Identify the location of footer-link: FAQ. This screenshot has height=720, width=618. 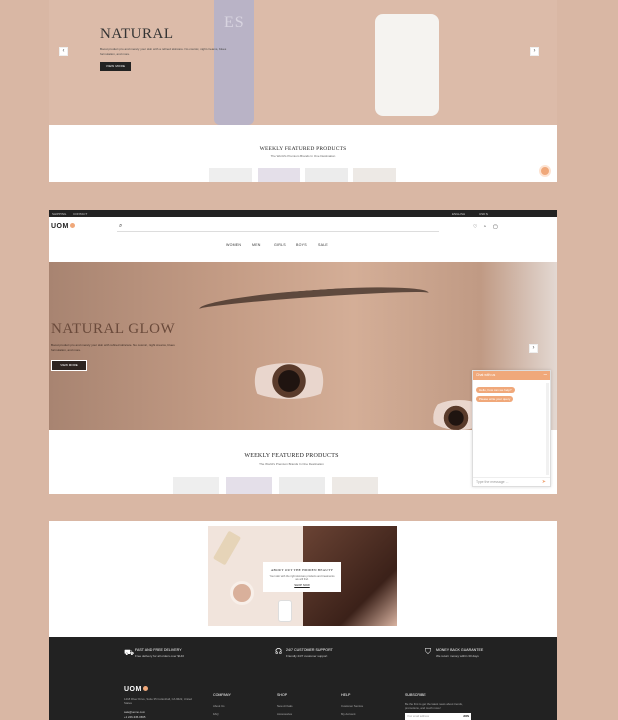
(216, 714).